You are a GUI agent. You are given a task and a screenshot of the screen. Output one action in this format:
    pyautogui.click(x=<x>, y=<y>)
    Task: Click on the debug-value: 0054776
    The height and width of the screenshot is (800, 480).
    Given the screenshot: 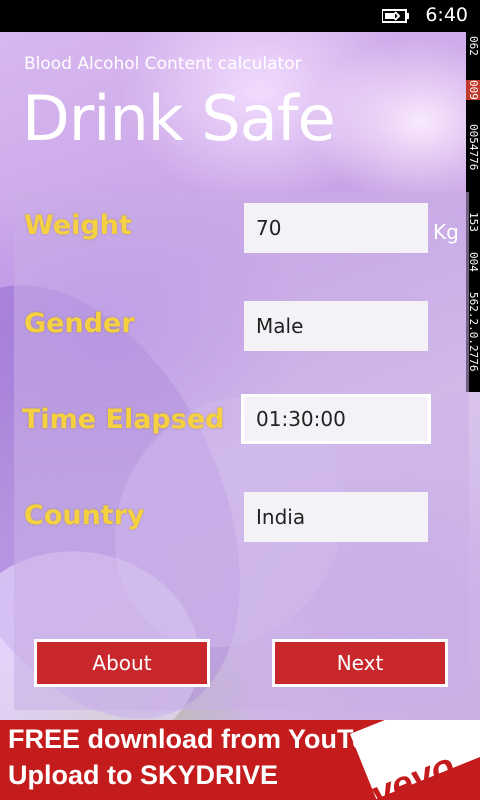 What is the action you would take?
    pyautogui.click(x=473, y=147)
    